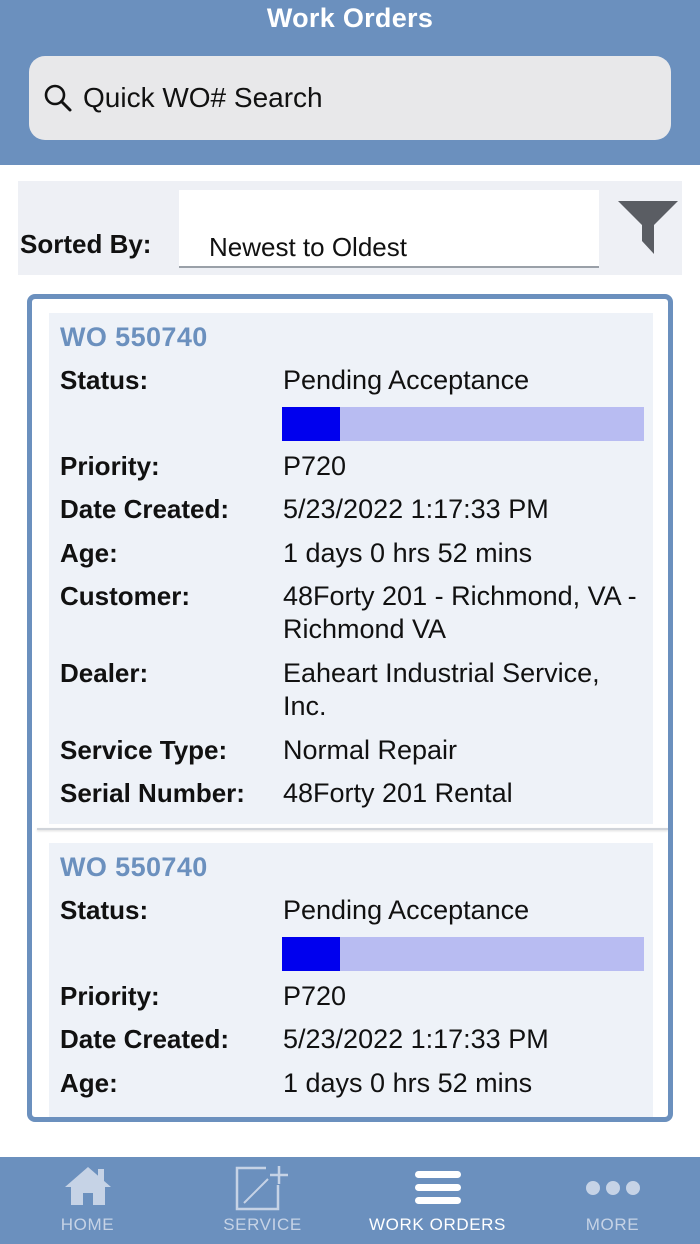 The height and width of the screenshot is (1244, 700). Describe the element at coordinates (86, 244) in the screenshot. I see `sort-label: Sorted By:` at that location.